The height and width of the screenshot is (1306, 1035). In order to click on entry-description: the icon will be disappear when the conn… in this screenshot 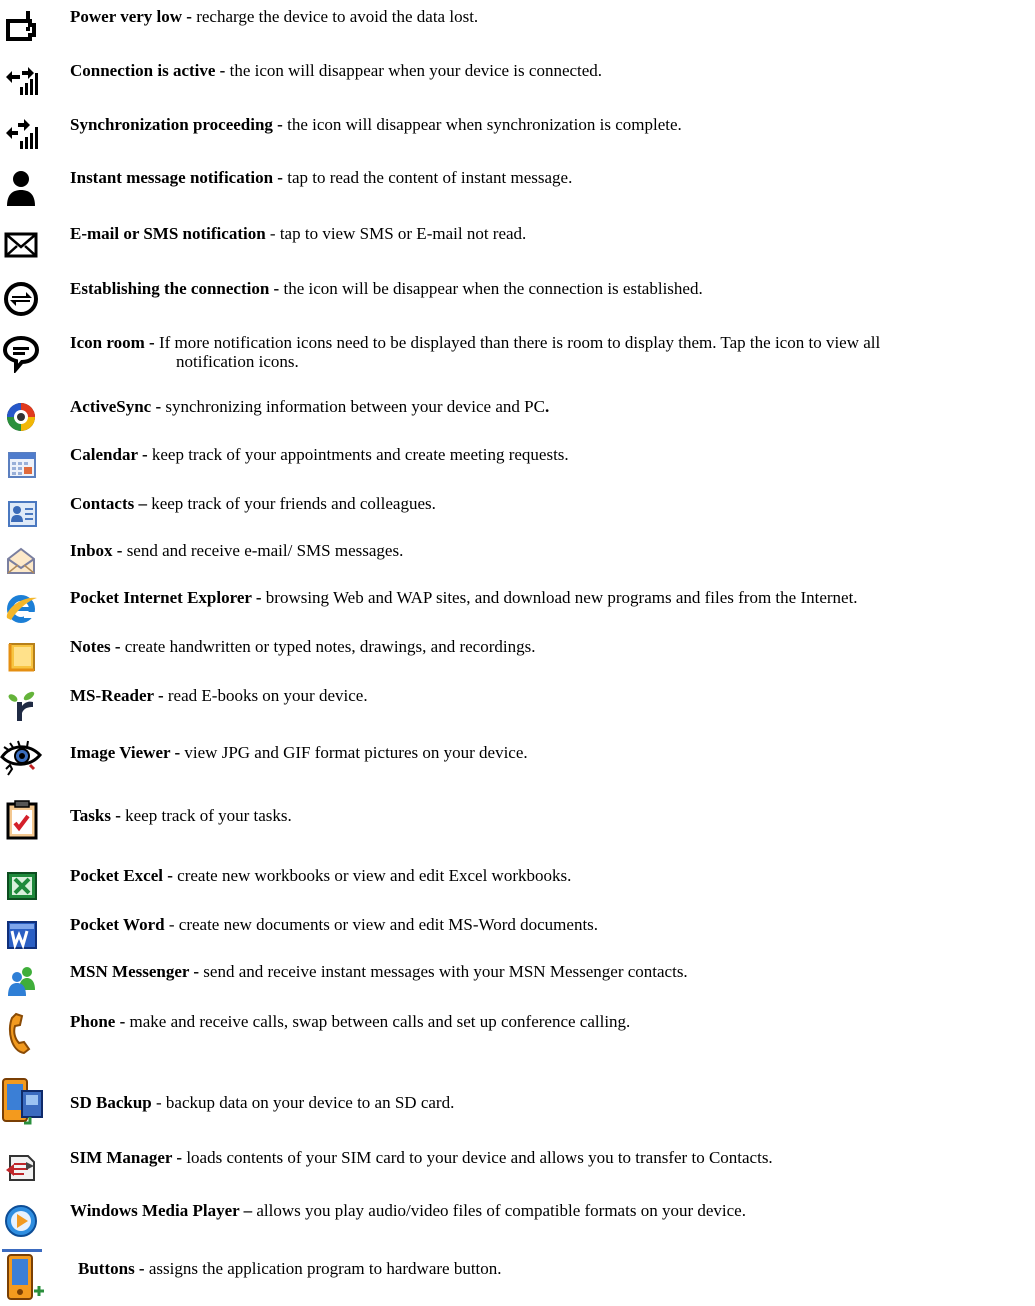, I will do `click(491, 288)`.